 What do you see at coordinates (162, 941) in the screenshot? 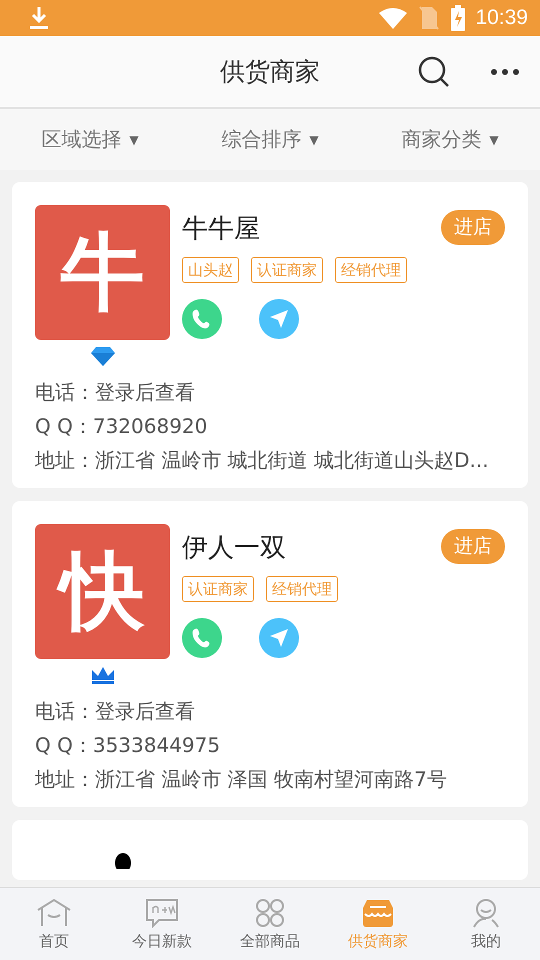
I see `tab-label: 今日新款` at bounding box center [162, 941].